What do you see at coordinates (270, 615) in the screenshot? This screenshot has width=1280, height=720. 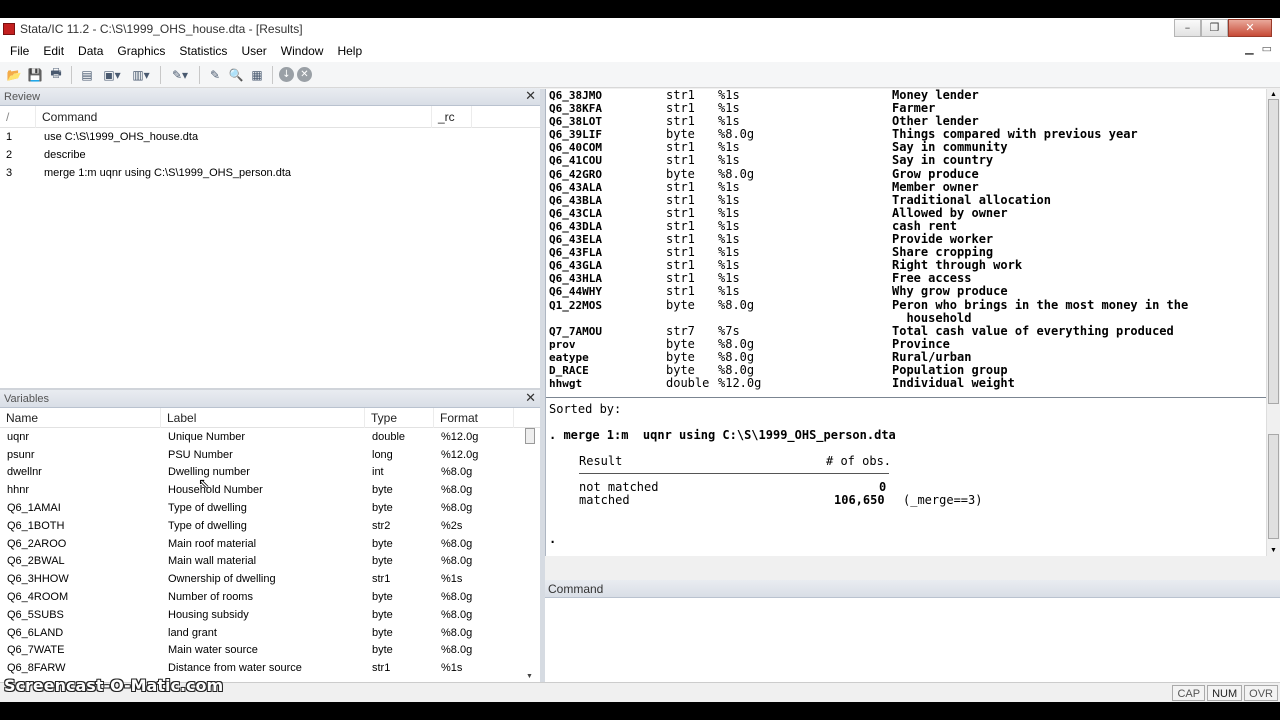 I see `variable-row: Q6_5SUBS Housing subsidy byte %8.0g` at bounding box center [270, 615].